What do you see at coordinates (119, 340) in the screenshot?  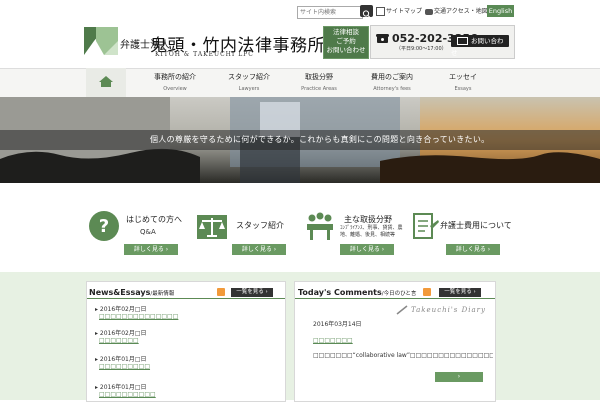 I see `news-item-link: □□□□□□□` at bounding box center [119, 340].